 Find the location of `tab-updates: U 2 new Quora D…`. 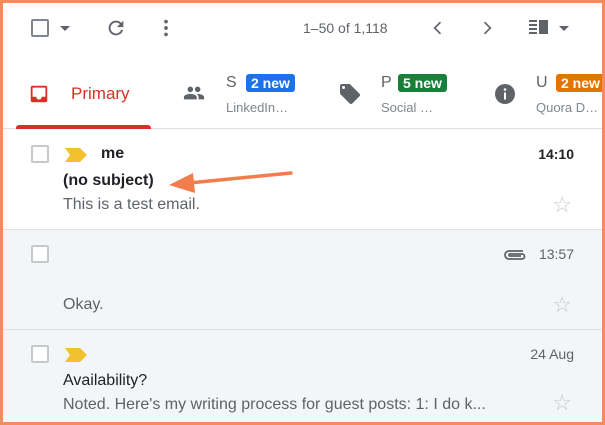

tab-updates: U 2 new Quora D… is located at coordinates (540, 93).